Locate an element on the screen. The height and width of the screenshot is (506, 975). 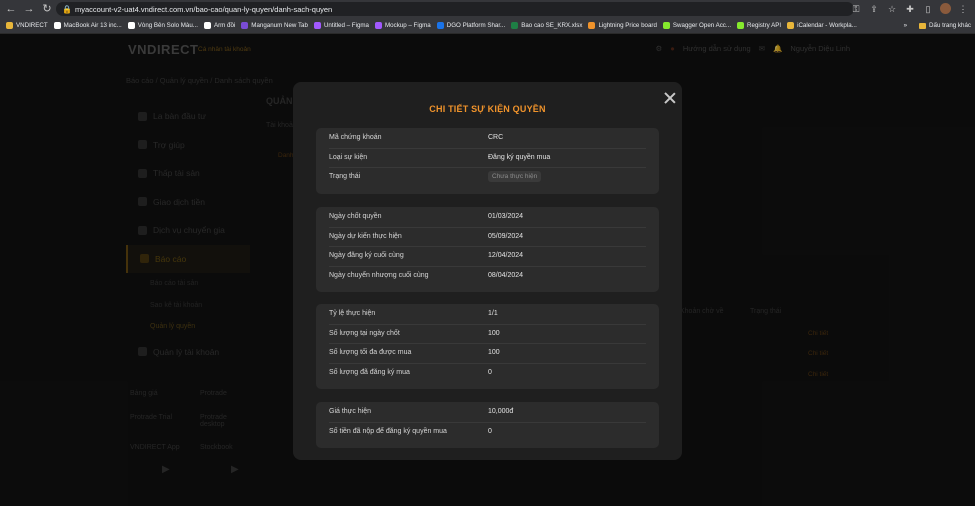
folder-icon is located at coordinates (923, 25).